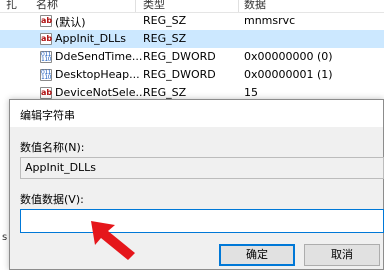 The width and height of the screenshot is (384, 270). I want to click on ok-button: 确定, so click(257, 255).